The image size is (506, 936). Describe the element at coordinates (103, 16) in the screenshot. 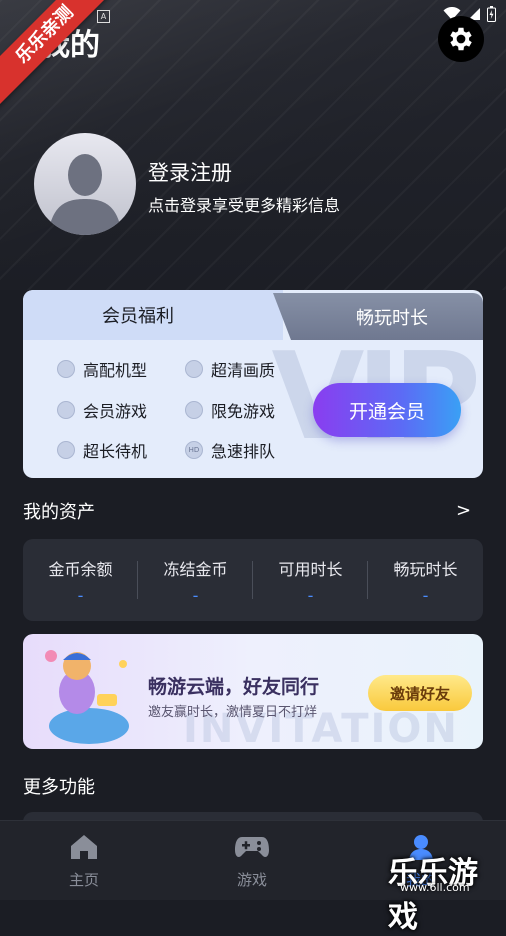

I see `notification-icon: A` at that location.